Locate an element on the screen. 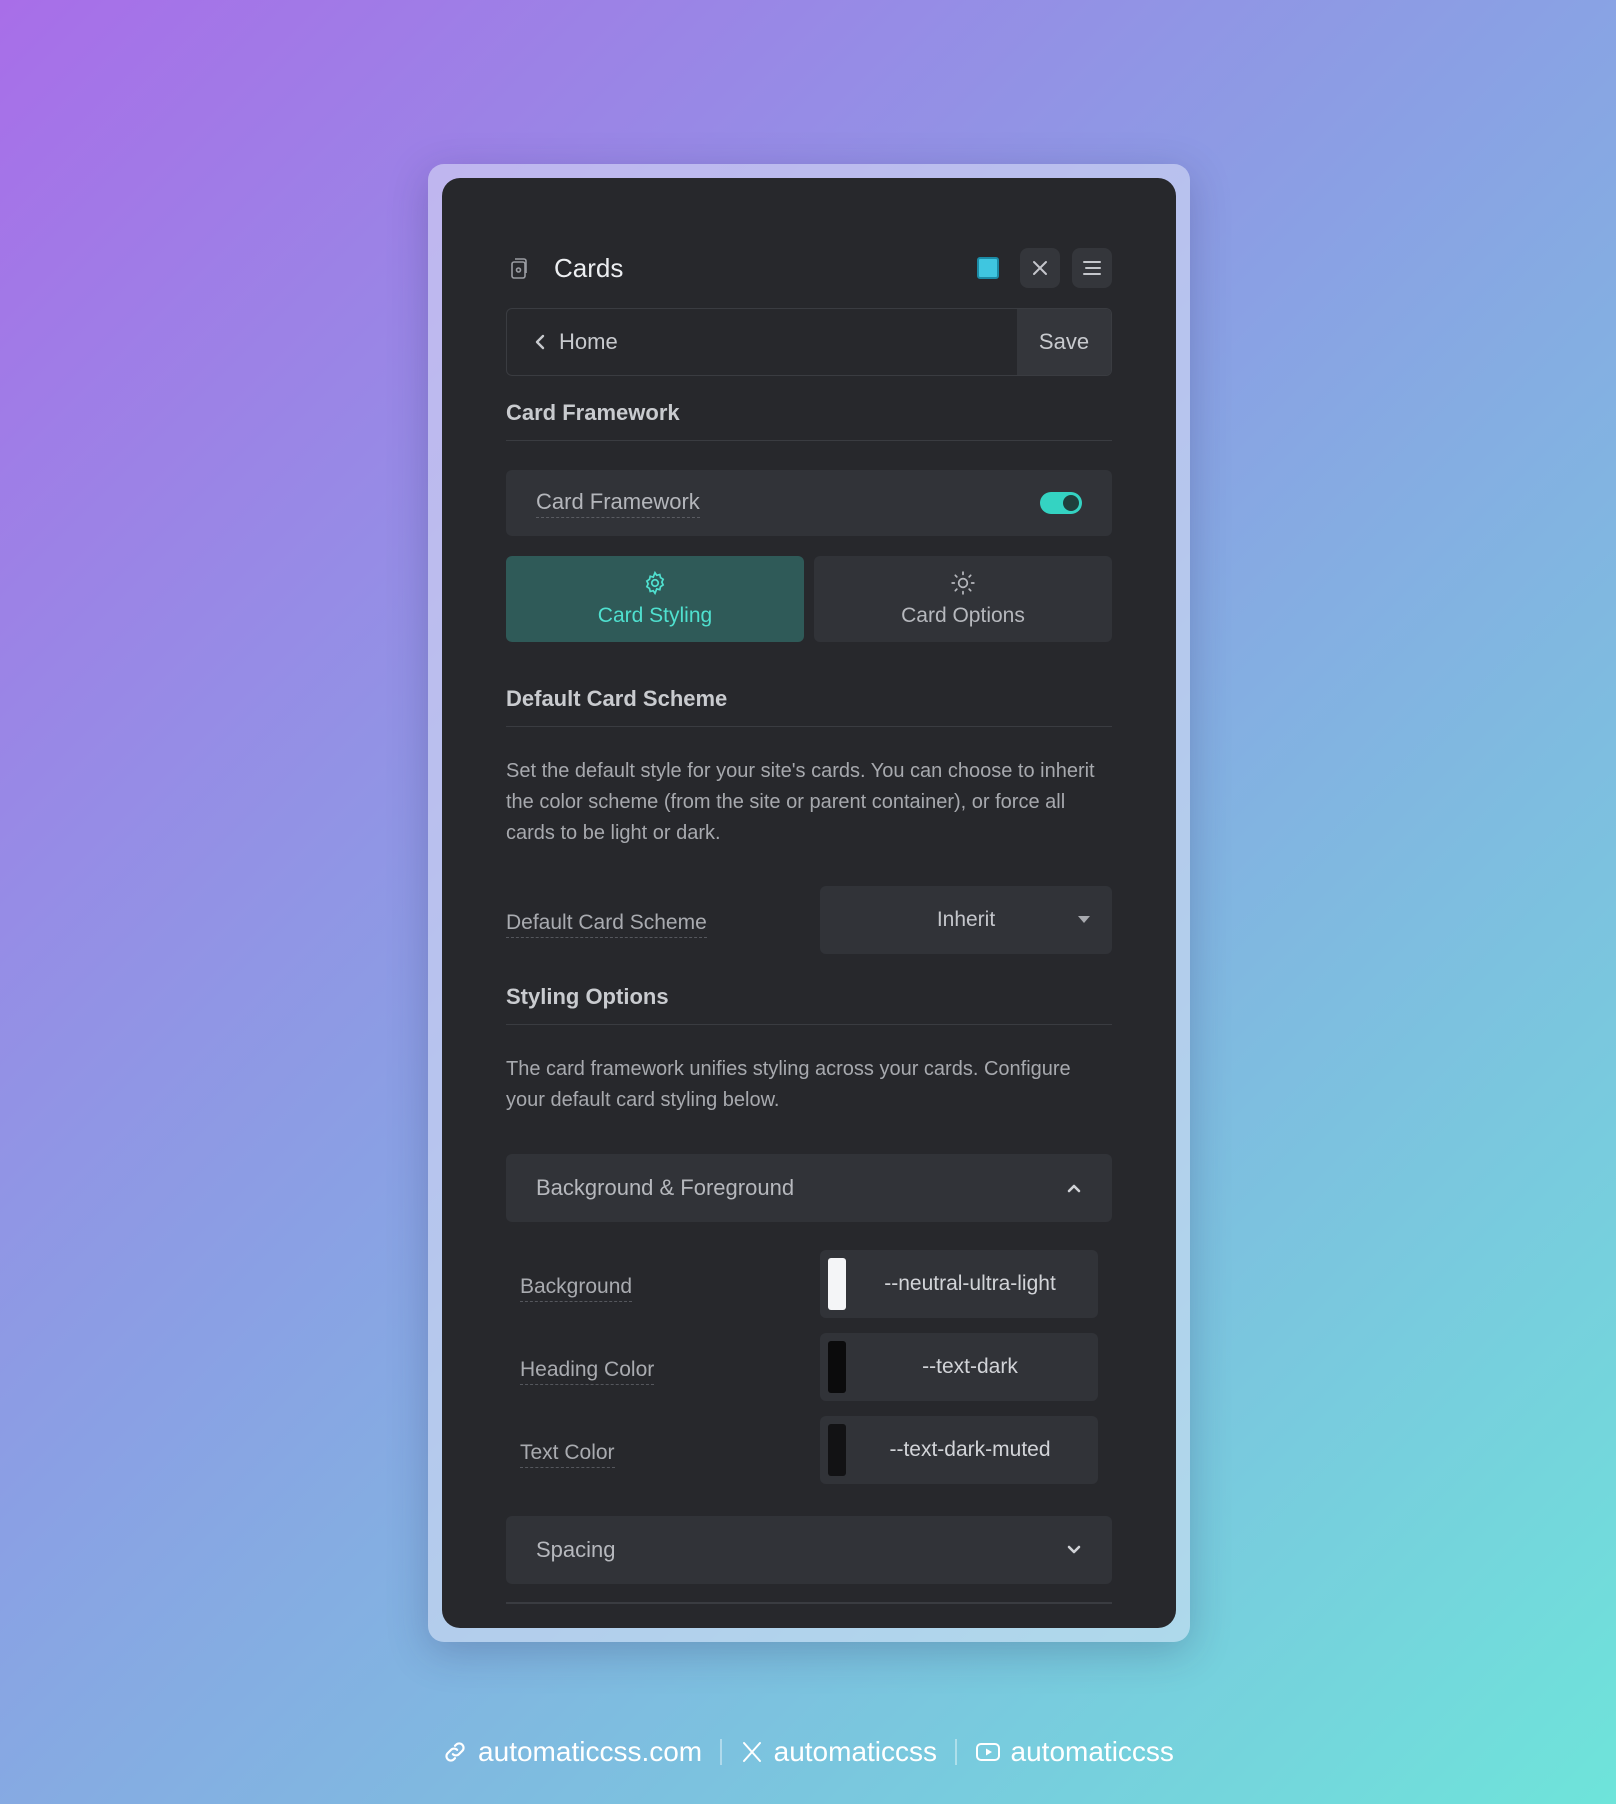 The image size is (1616, 1804). text-color-label: Text Color is located at coordinates (567, 1454).